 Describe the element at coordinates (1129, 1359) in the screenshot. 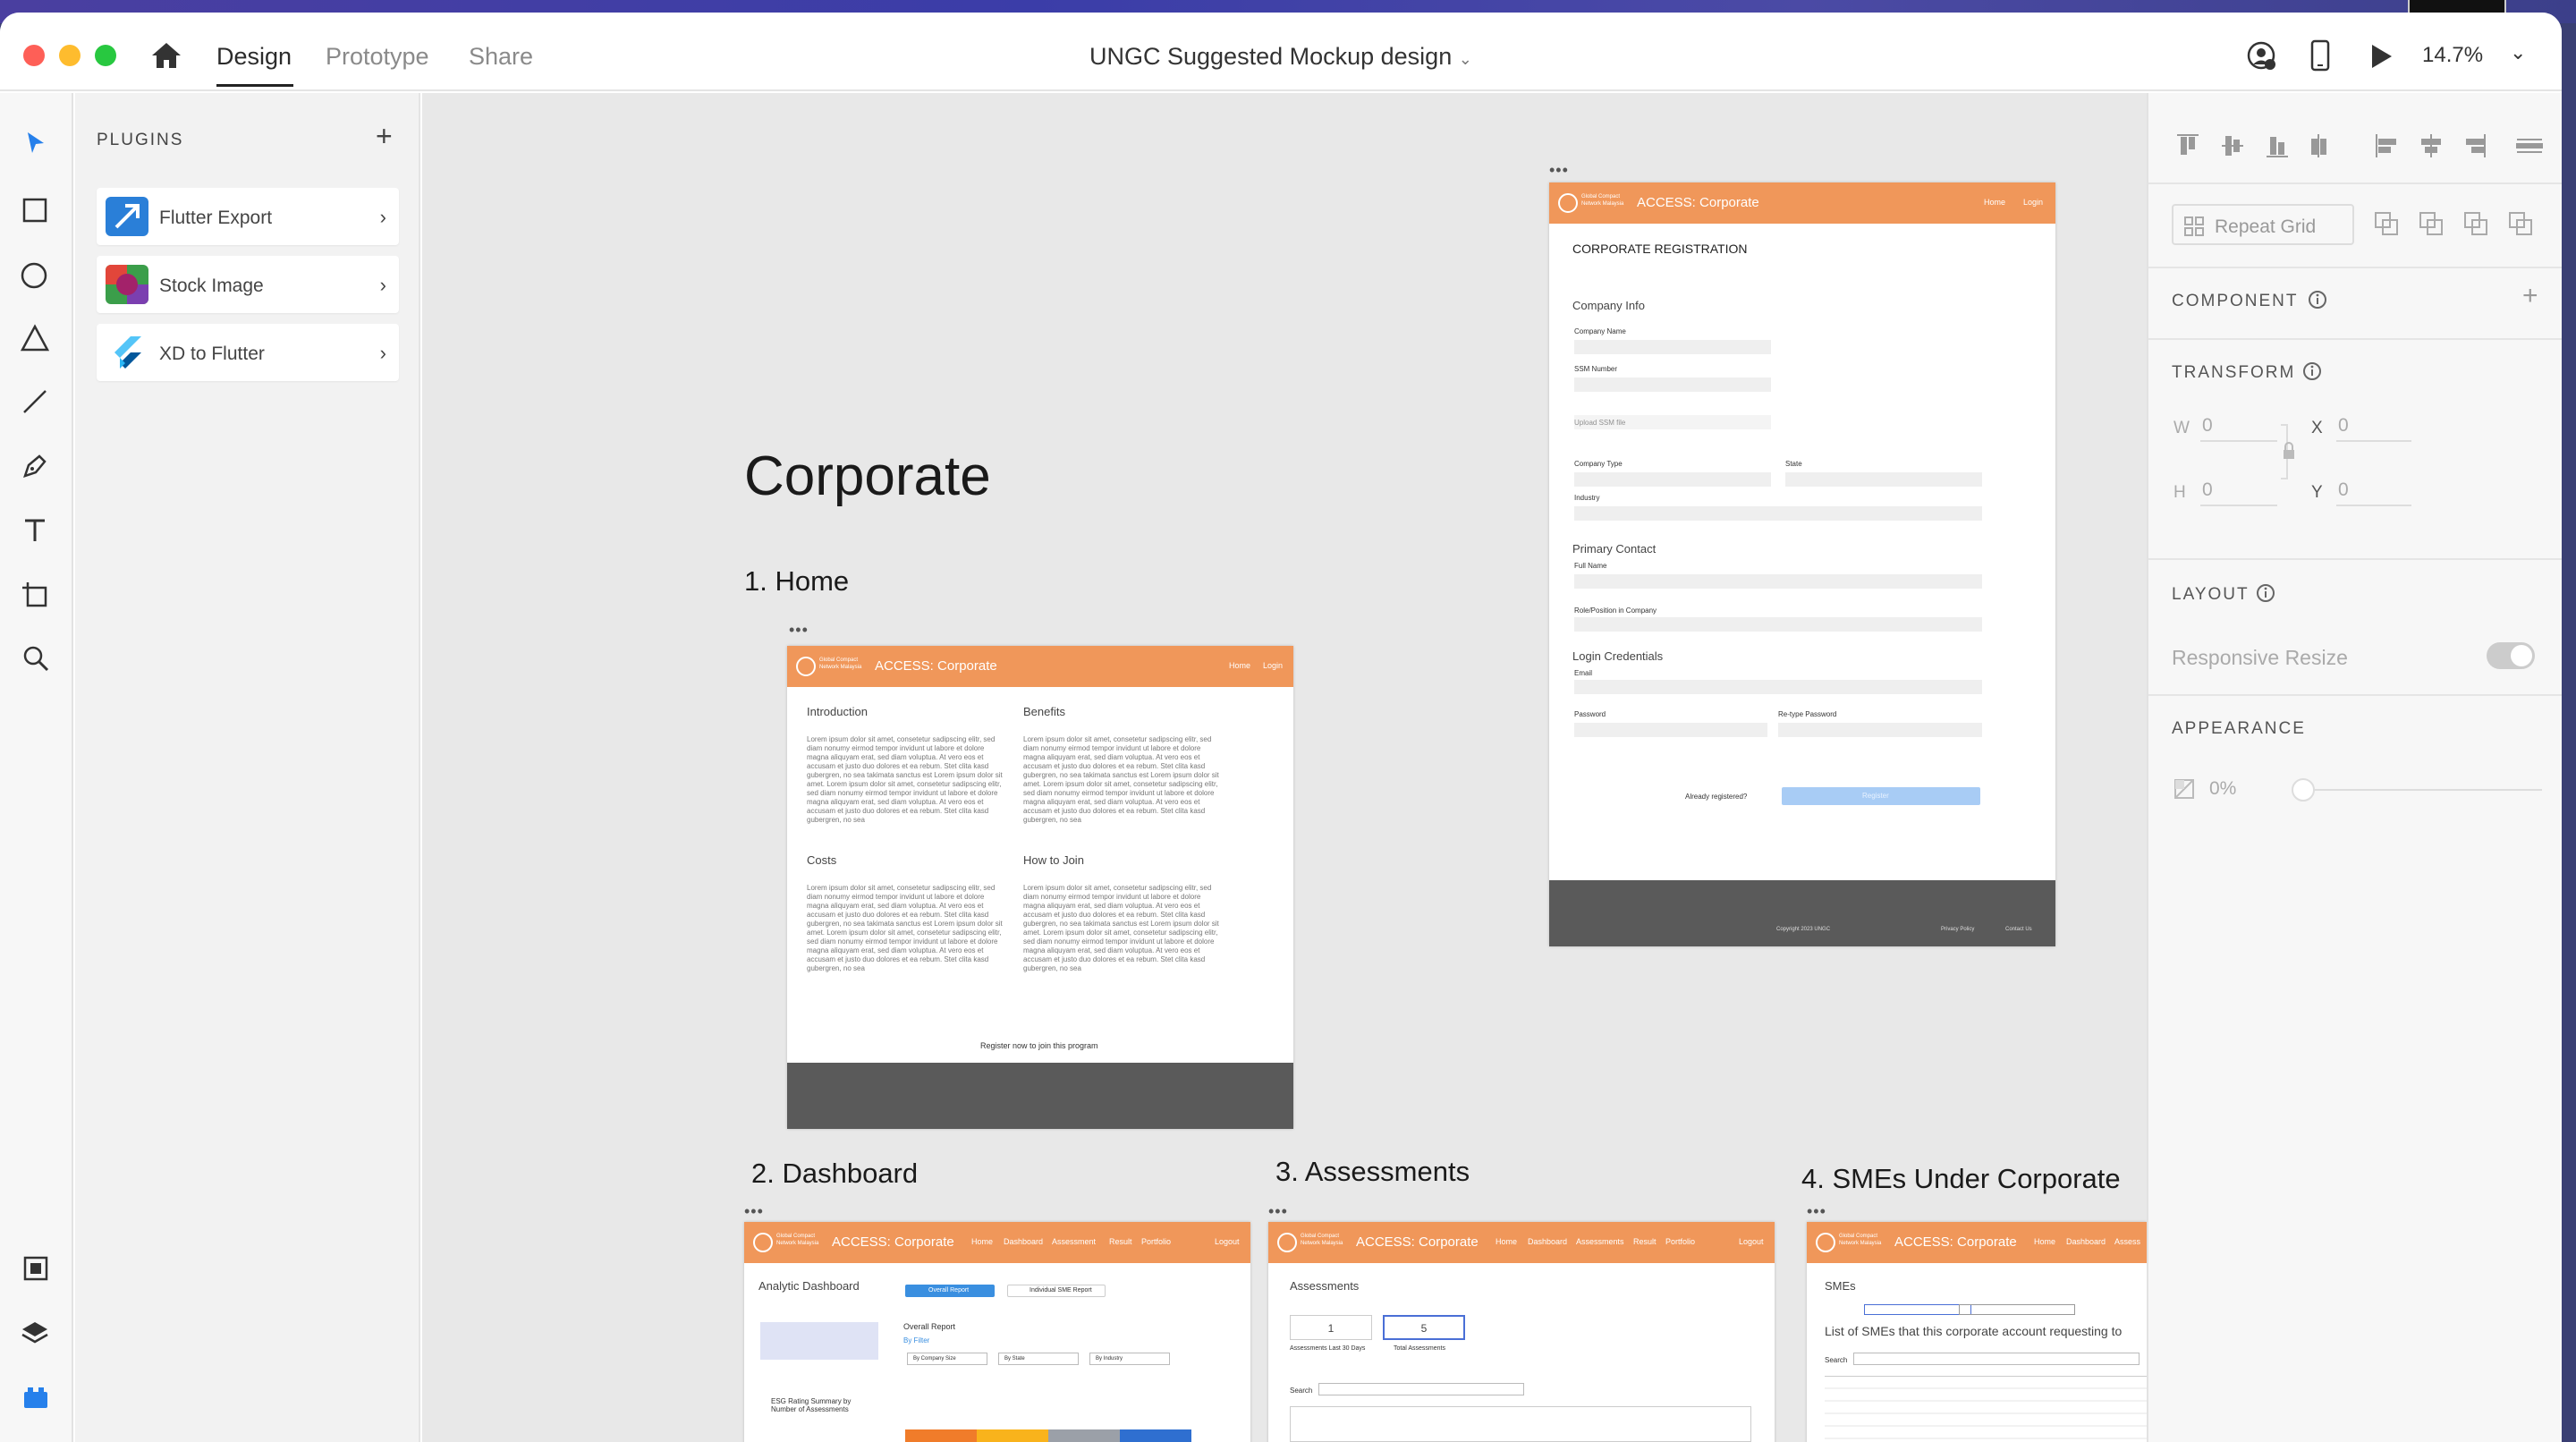

I see `industry-select: By Industry` at that location.